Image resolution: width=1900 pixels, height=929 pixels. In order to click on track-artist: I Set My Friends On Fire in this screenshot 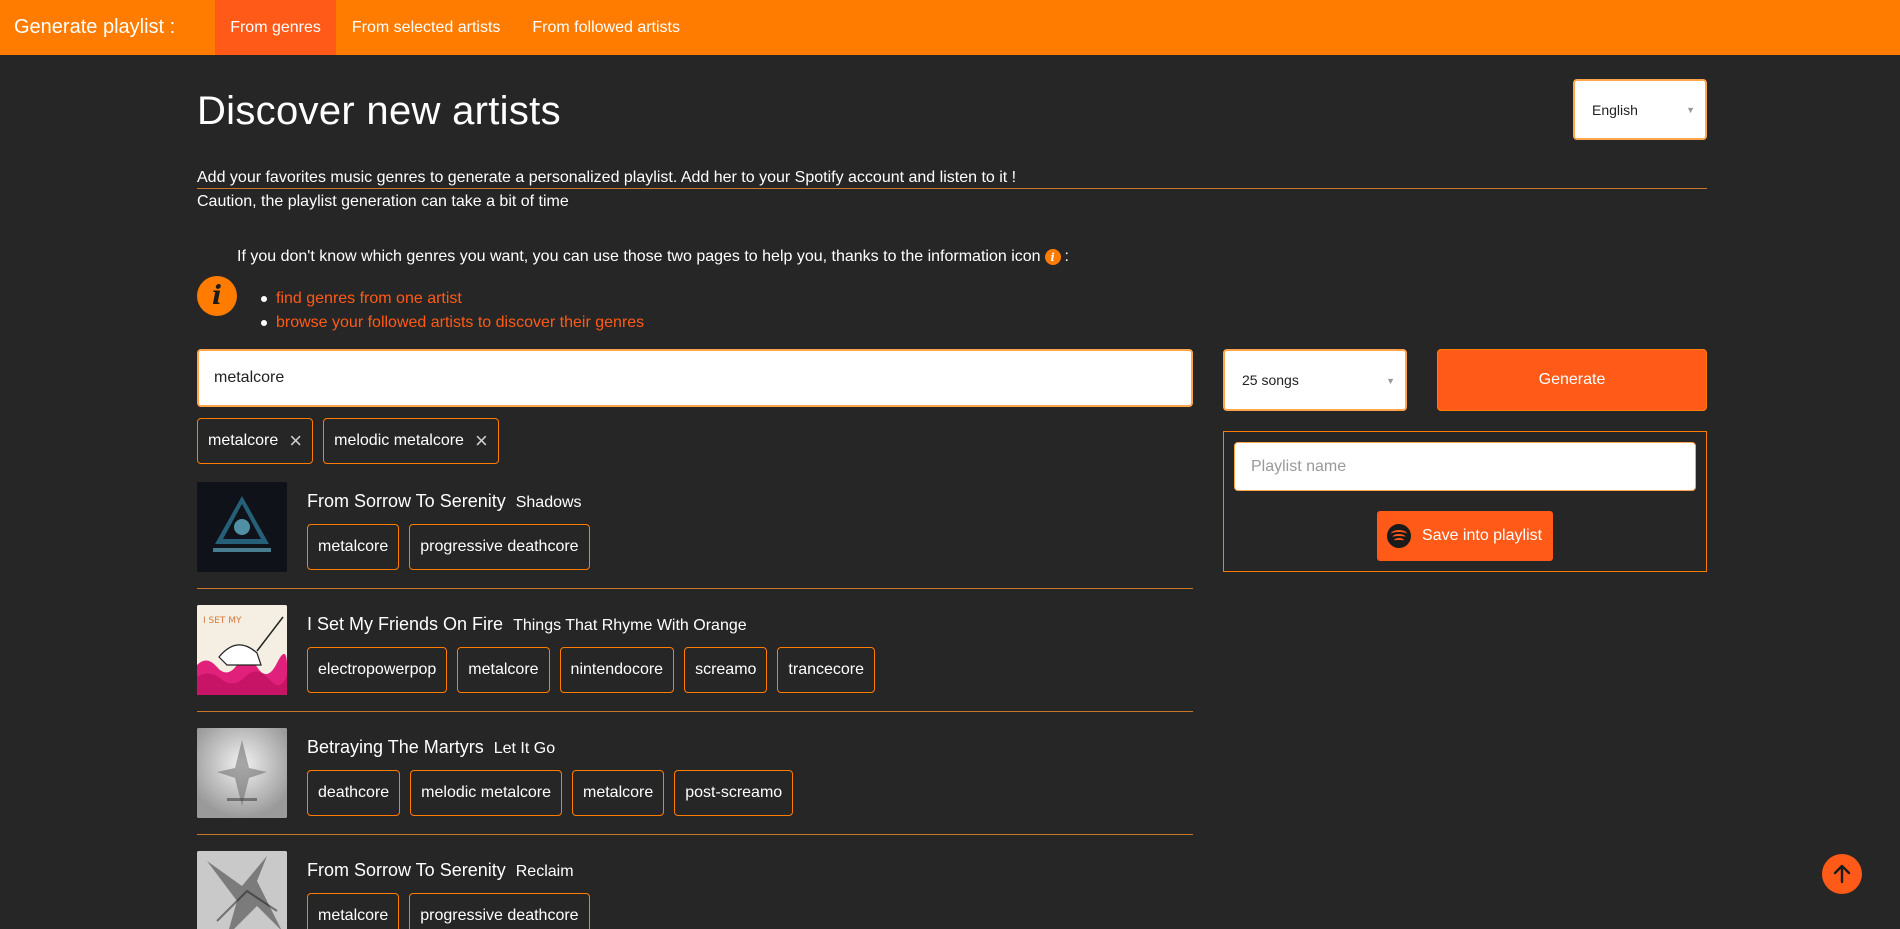, I will do `click(405, 624)`.